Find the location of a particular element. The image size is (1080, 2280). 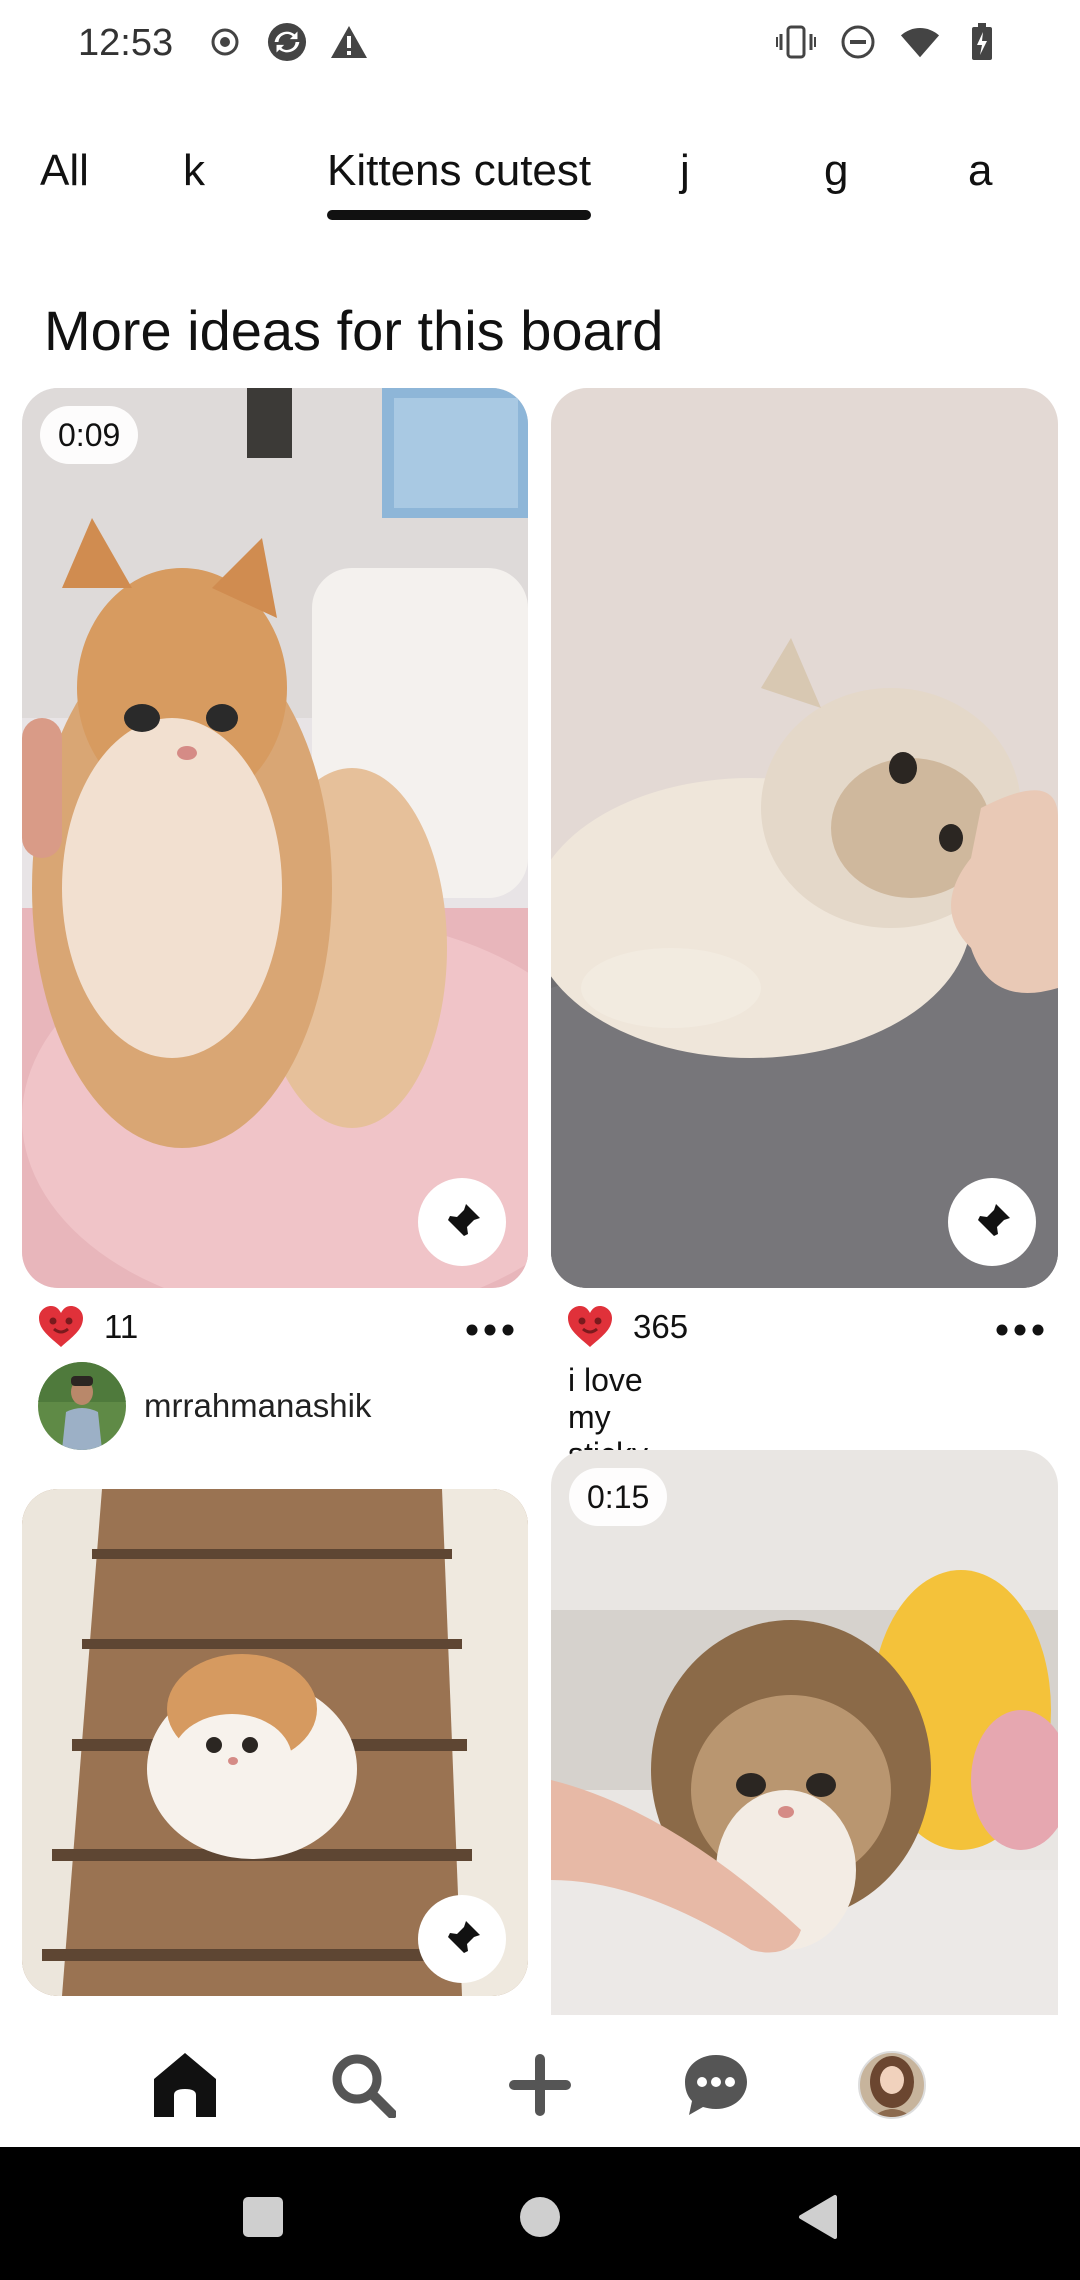

search-icon is located at coordinates (364, 2086).